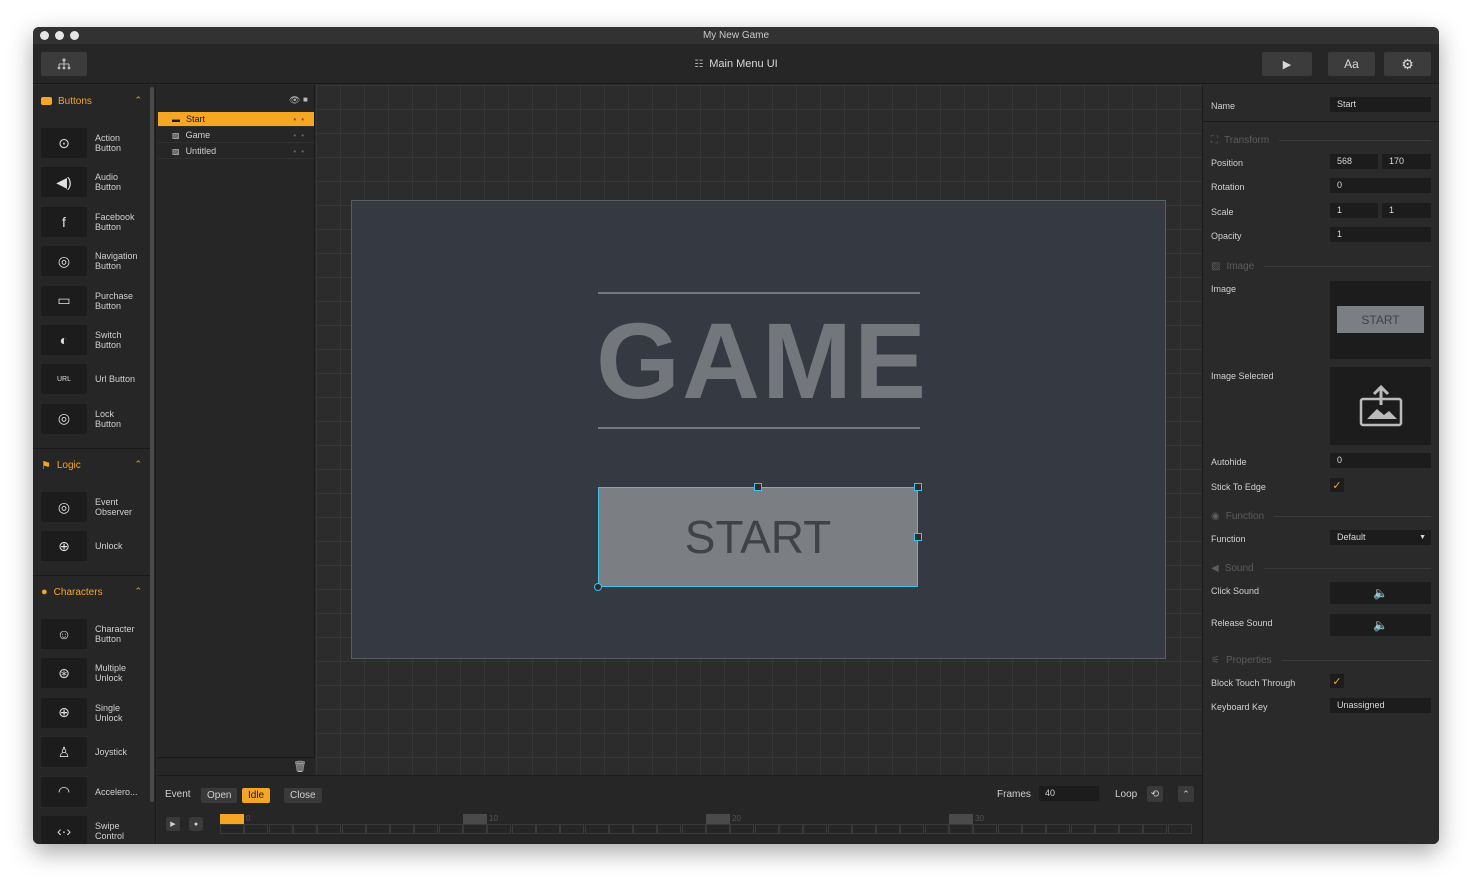 This screenshot has width=1472, height=884. Describe the element at coordinates (1380, 705) in the screenshot. I see `keyboard-key-input: Unassigned` at that location.